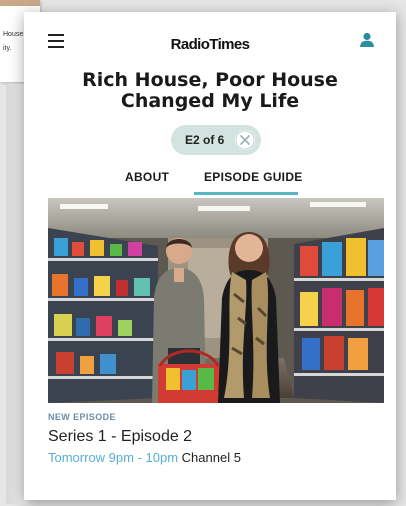 The height and width of the screenshot is (506, 406). Describe the element at coordinates (20, 3) in the screenshot. I see `background-page-strip` at that location.